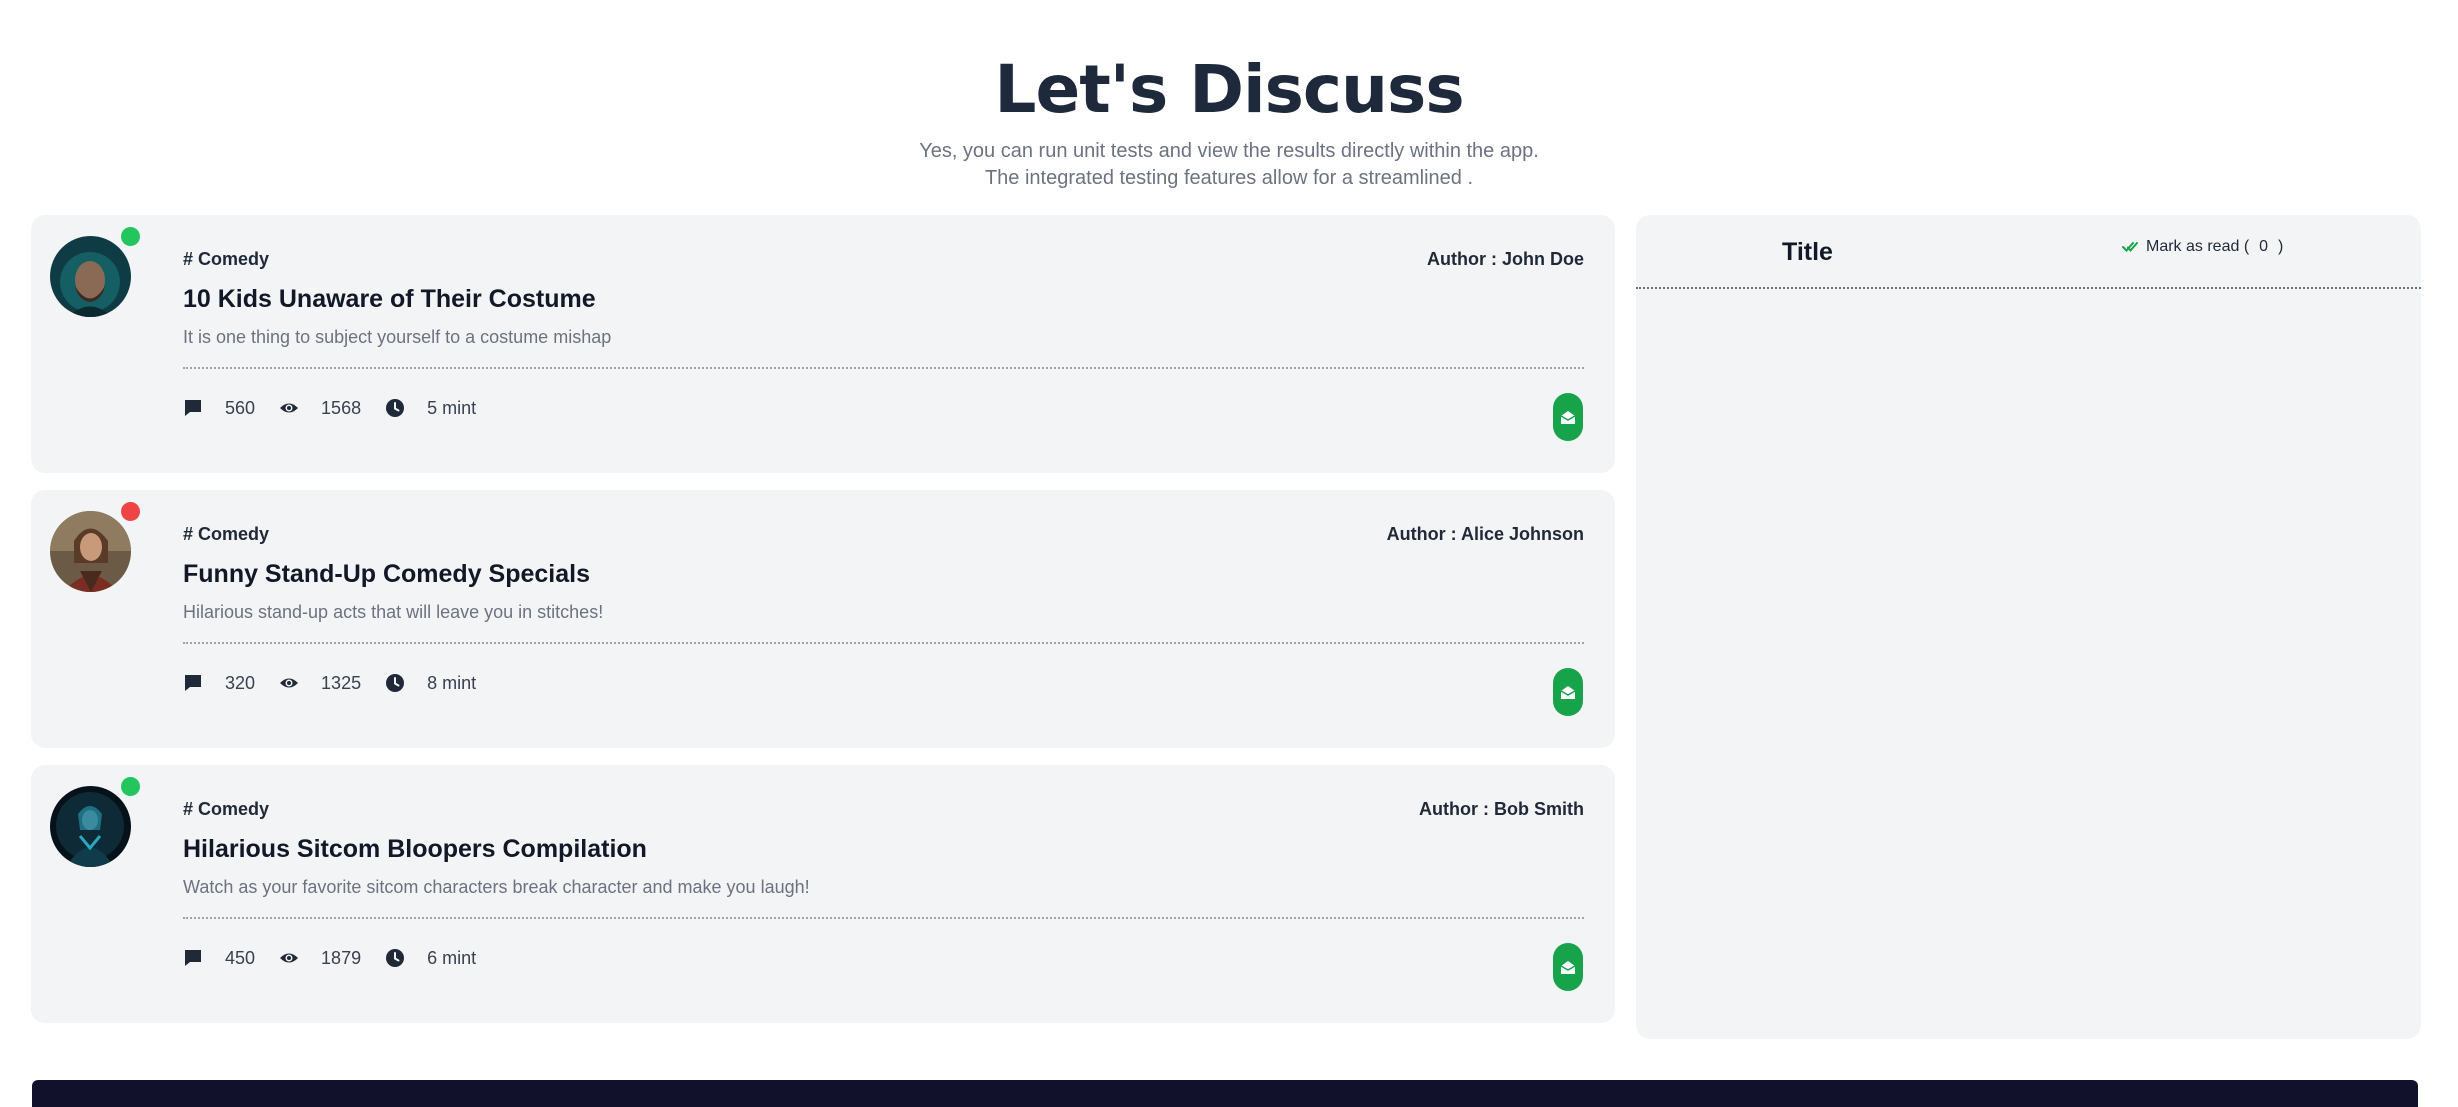 This screenshot has height=1107, width=2458. Describe the element at coordinates (2130, 247) in the screenshot. I see `double-check-icon` at that location.